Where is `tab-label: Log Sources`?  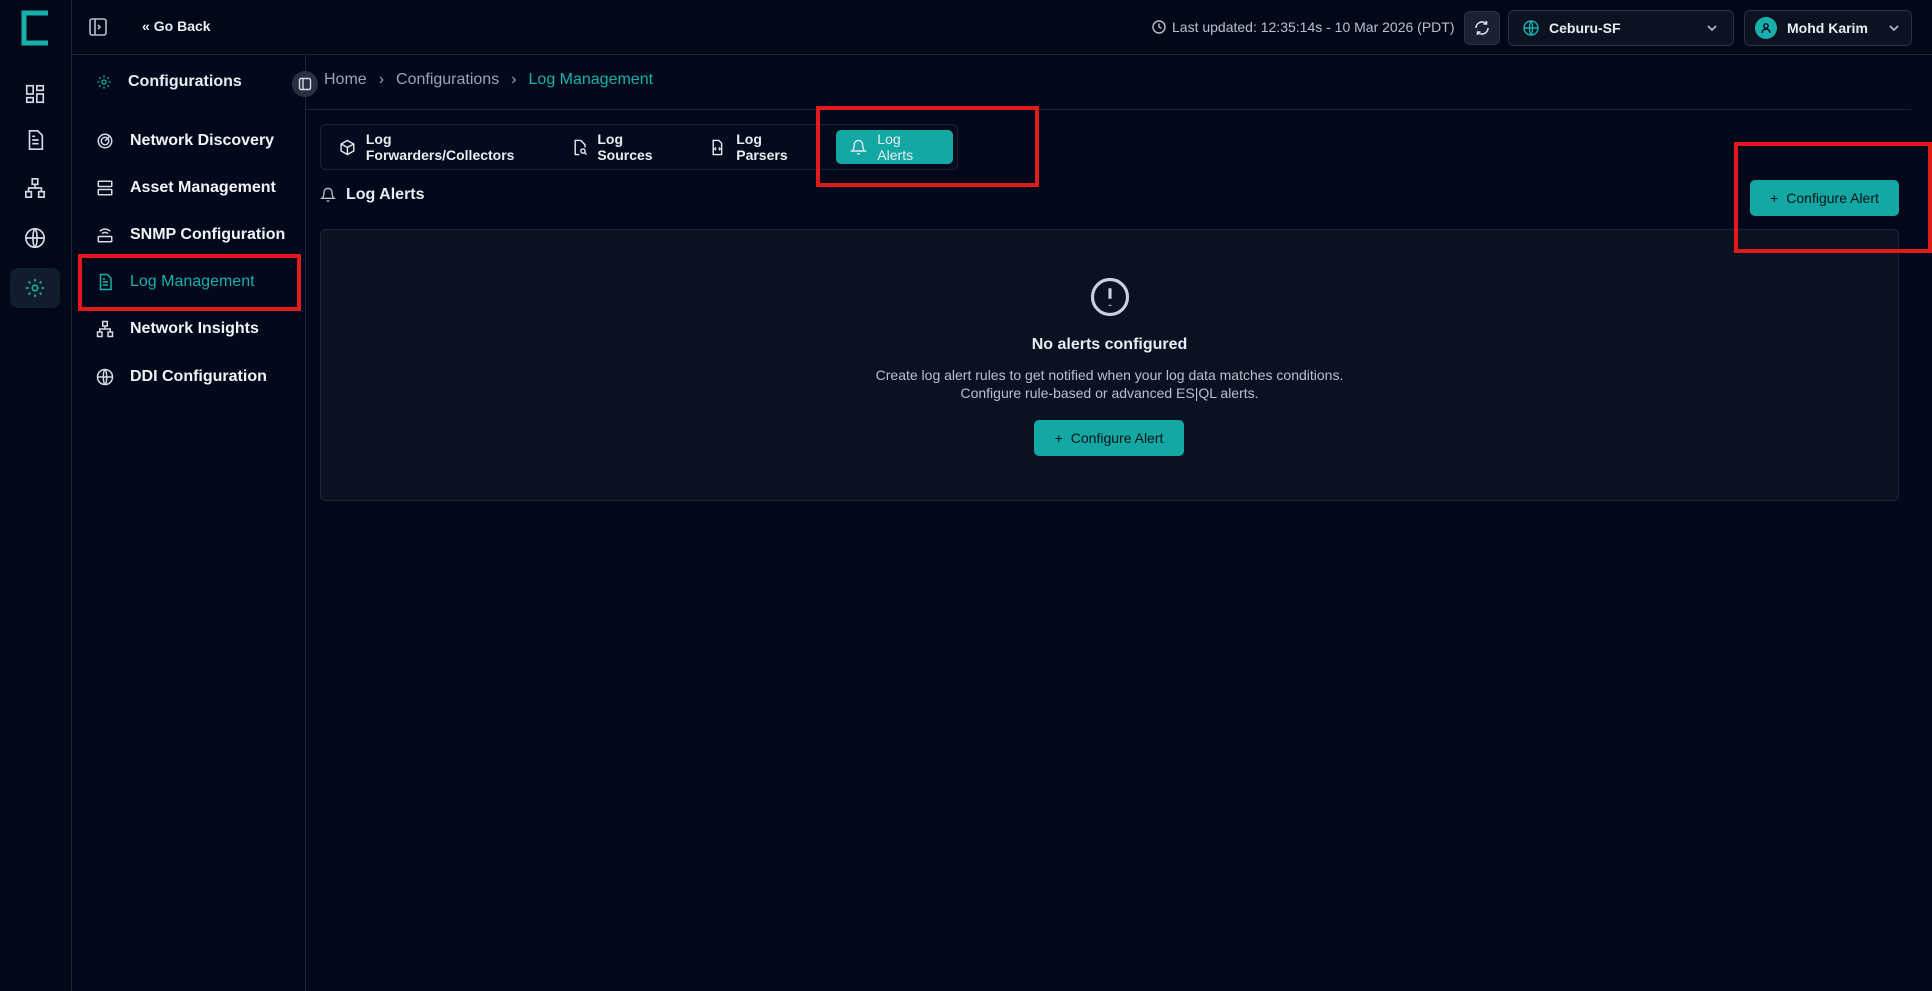
tab-label: Log Sources is located at coordinates (625, 147).